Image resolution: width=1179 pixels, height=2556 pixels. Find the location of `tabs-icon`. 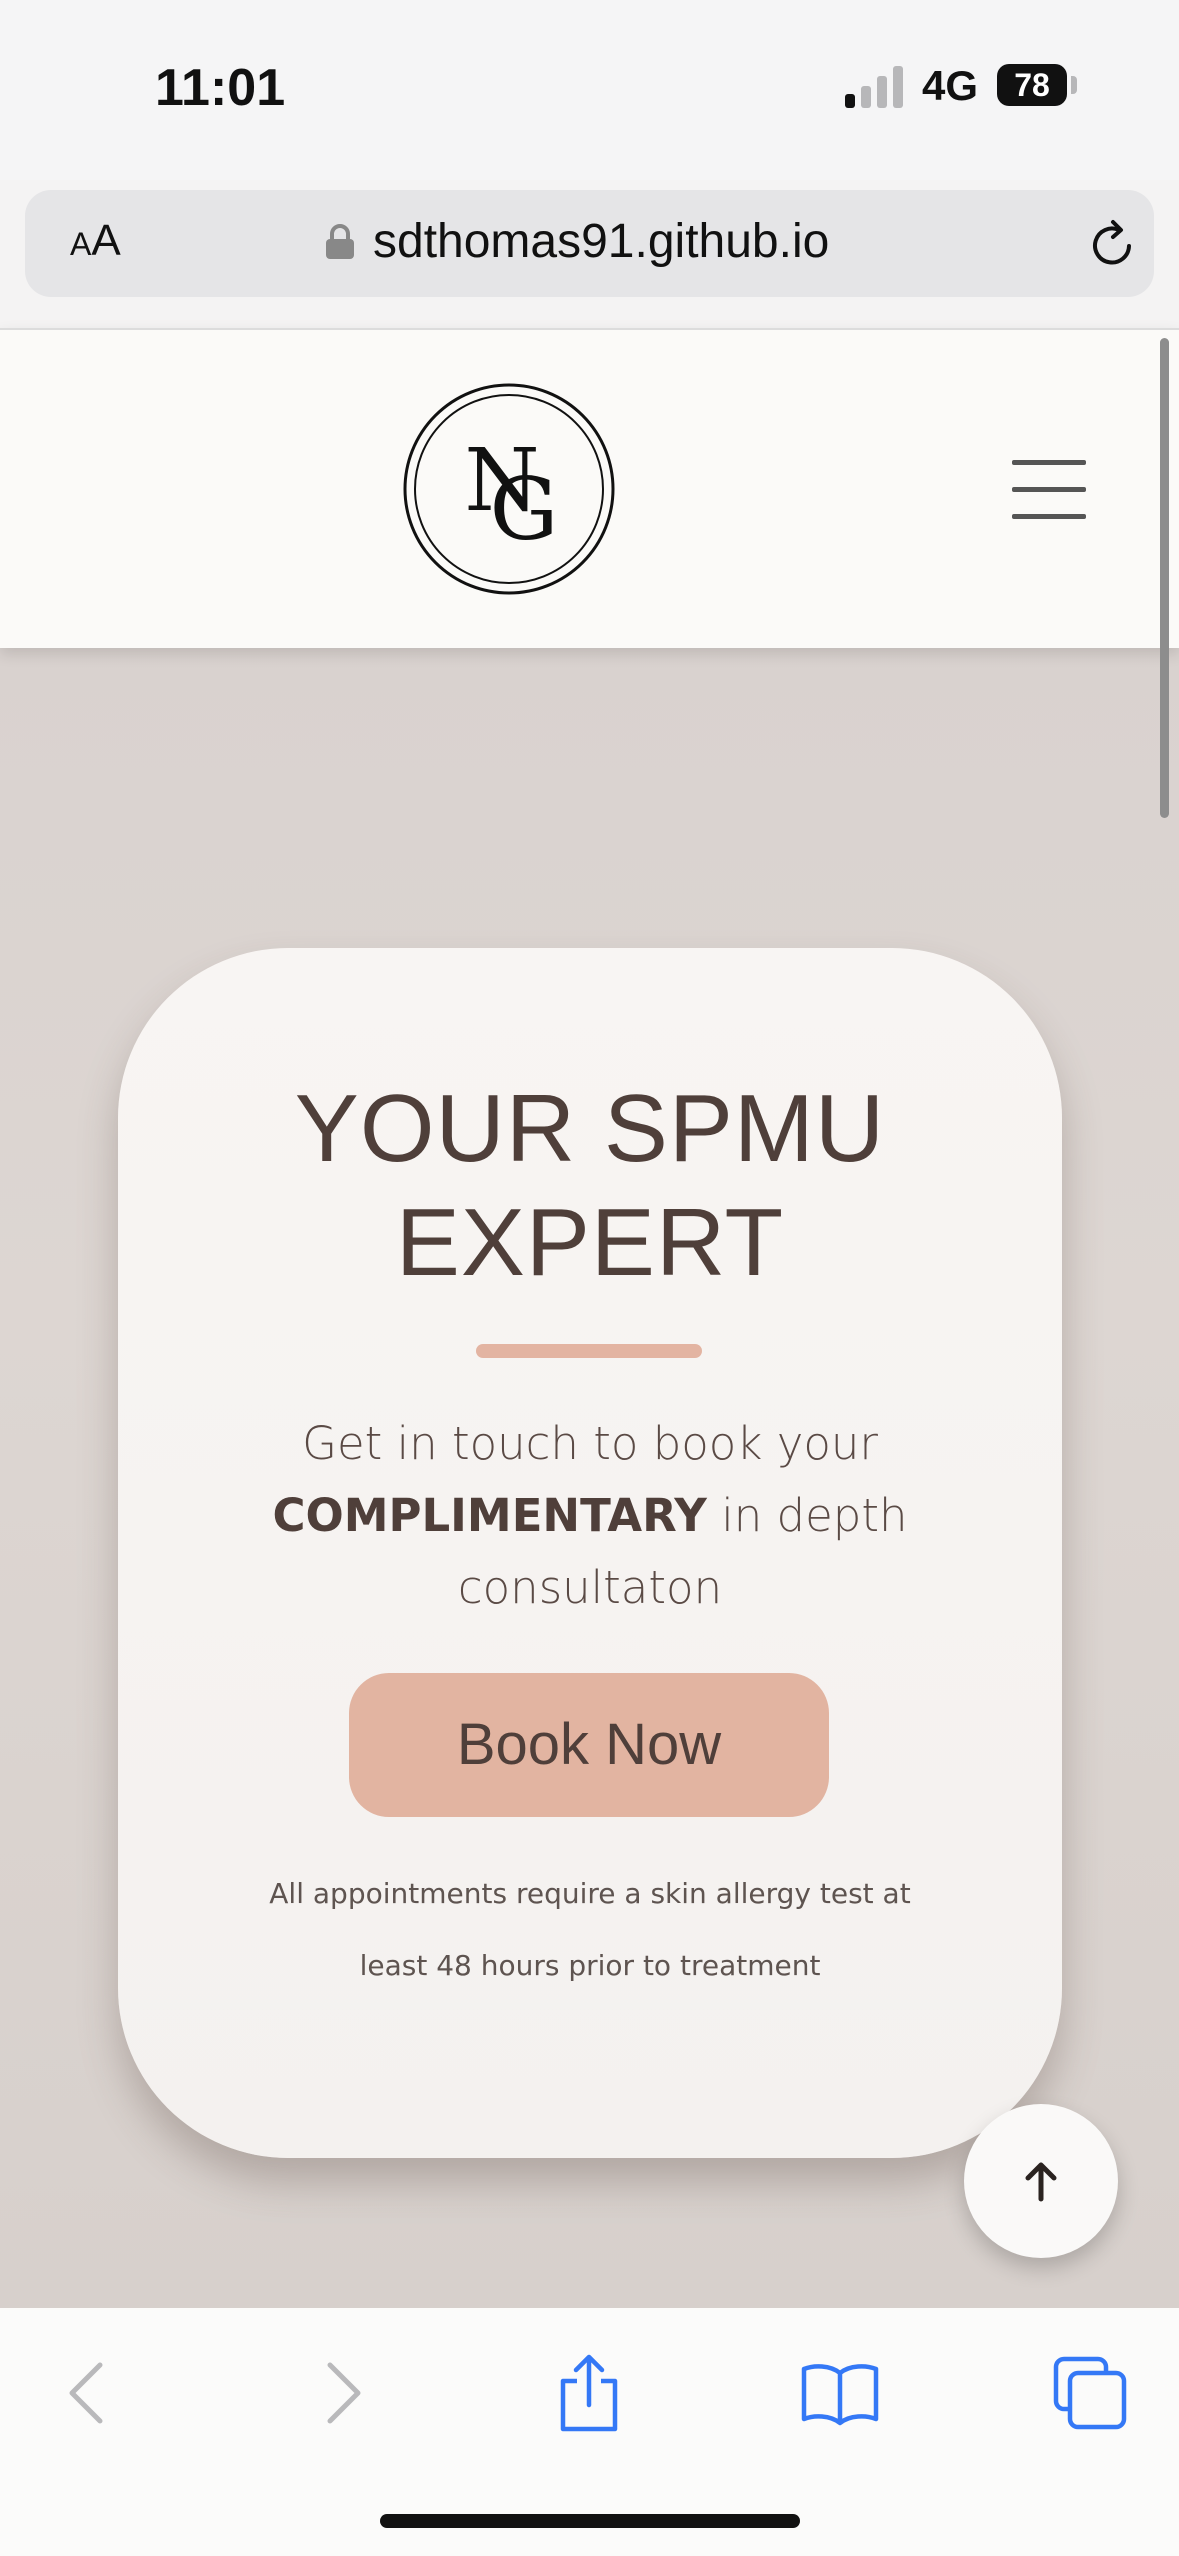

tabs-icon is located at coordinates (1090, 2393).